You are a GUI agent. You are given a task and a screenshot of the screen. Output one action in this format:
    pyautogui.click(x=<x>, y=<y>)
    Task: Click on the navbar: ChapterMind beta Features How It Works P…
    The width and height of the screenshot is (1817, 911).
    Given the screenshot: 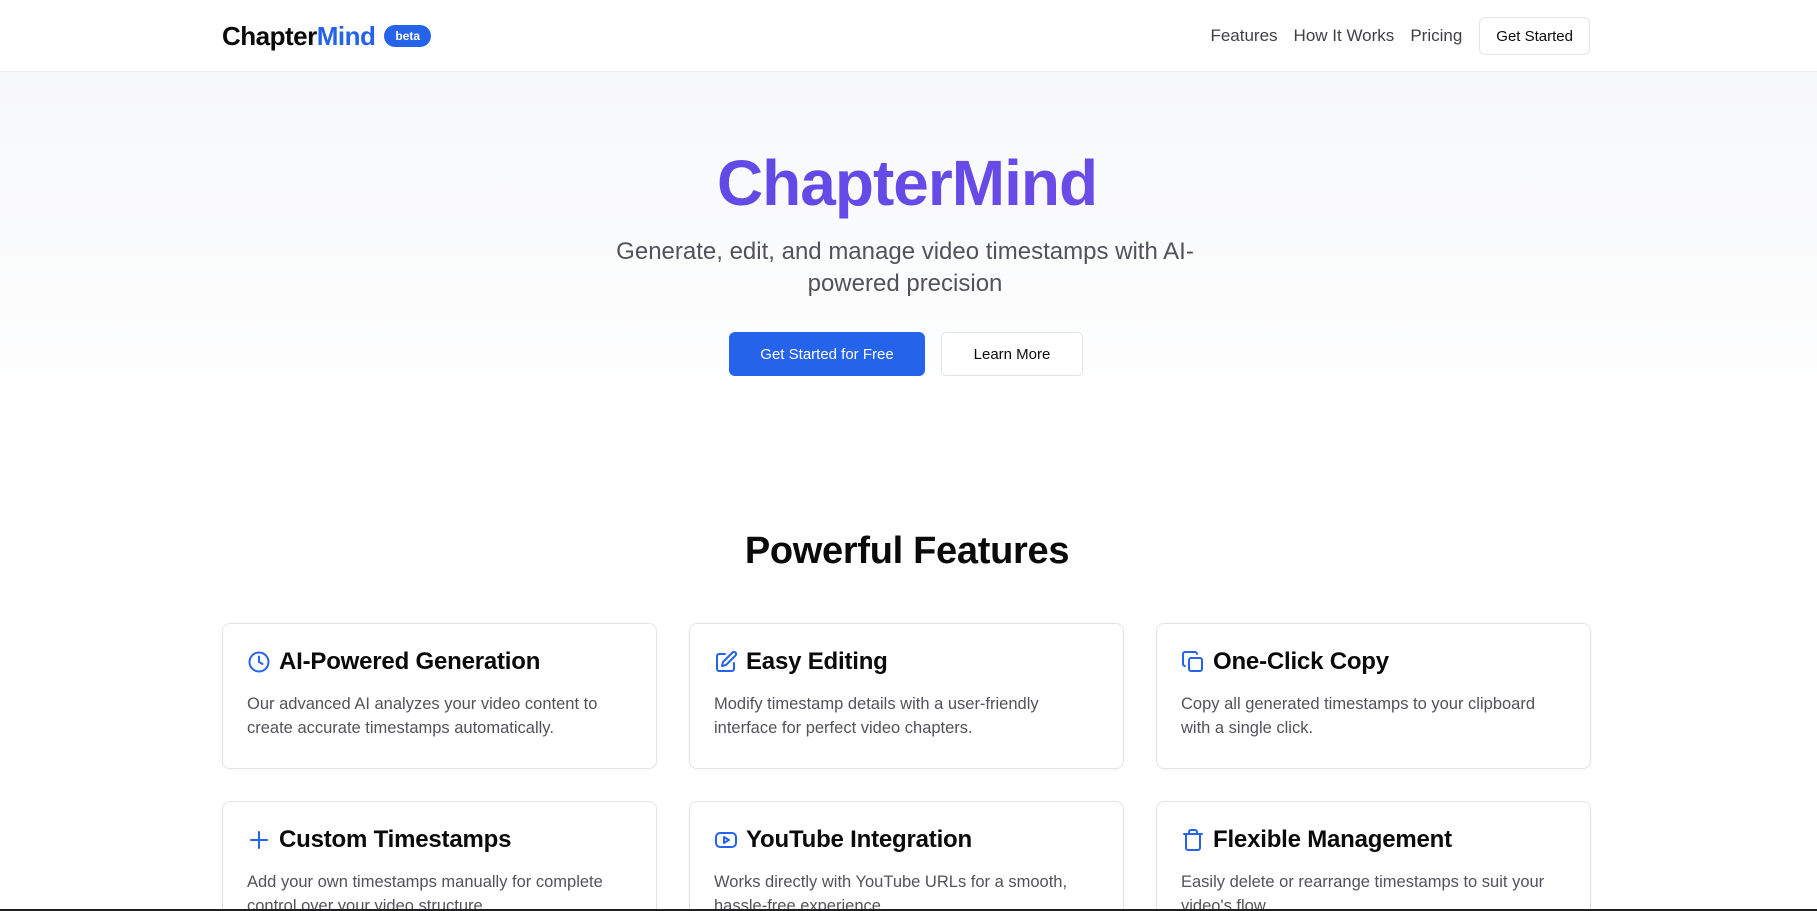 What is the action you would take?
    pyautogui.click(x=908, y=36)
    